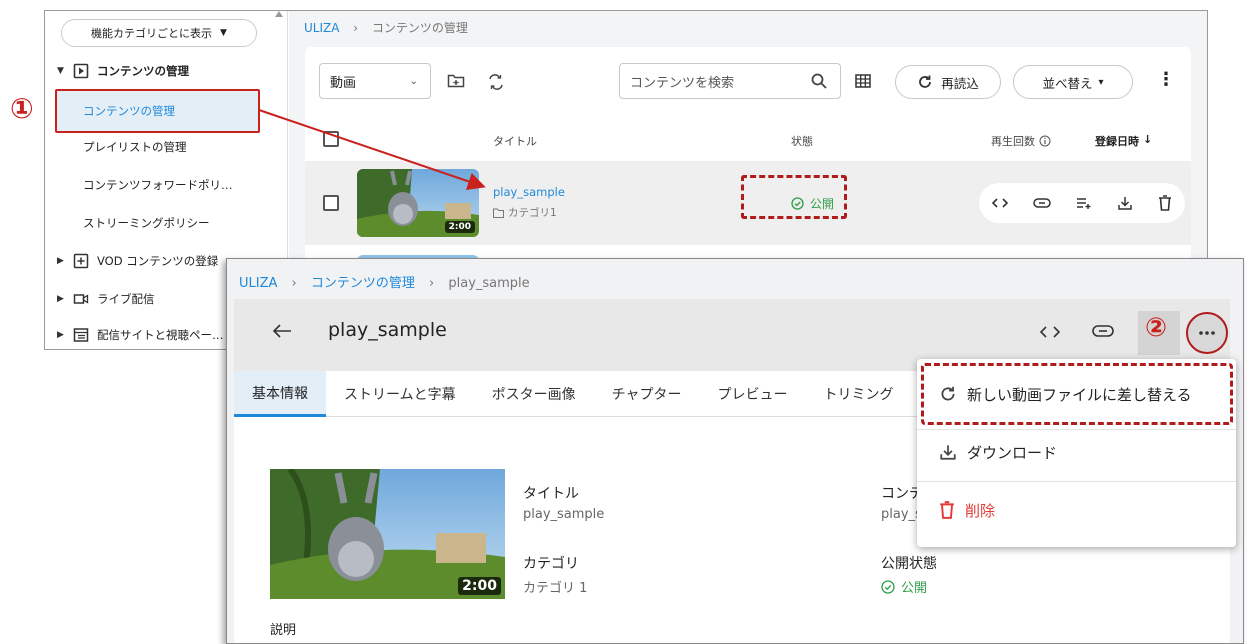 This screenshot has height=644, width=1260. Describe the element at coordinates (1012, 452) in the screenshot. I see `menu-item-label: ダウンロード` at that location.